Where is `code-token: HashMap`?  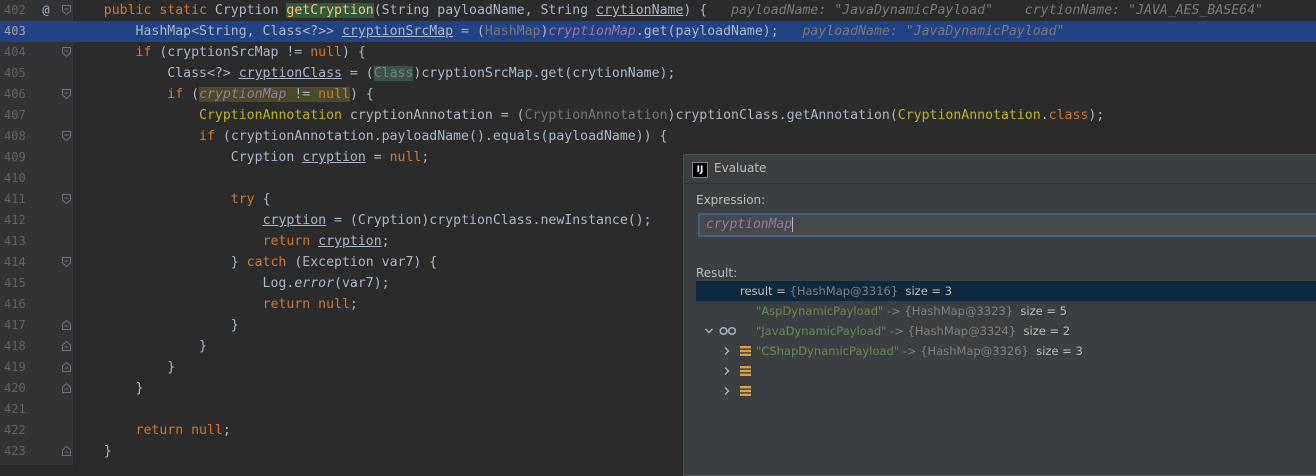
code-token: HashMap is located at coordinates (512, 31).